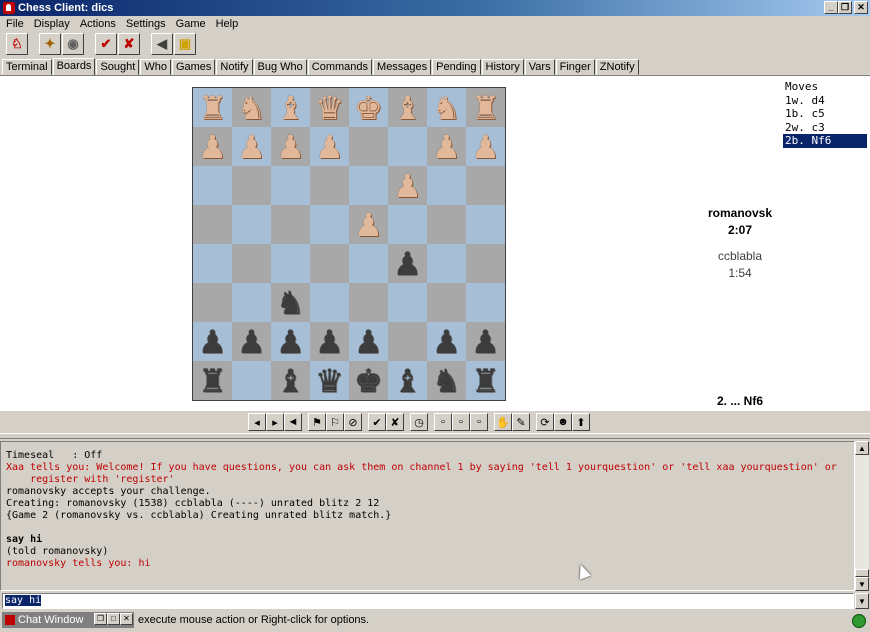 This screenshot has height=632, width=870. Describe the element at coordinates (290, 108) in the screenshot. I see `white-piece-icon: ♝` at that location.